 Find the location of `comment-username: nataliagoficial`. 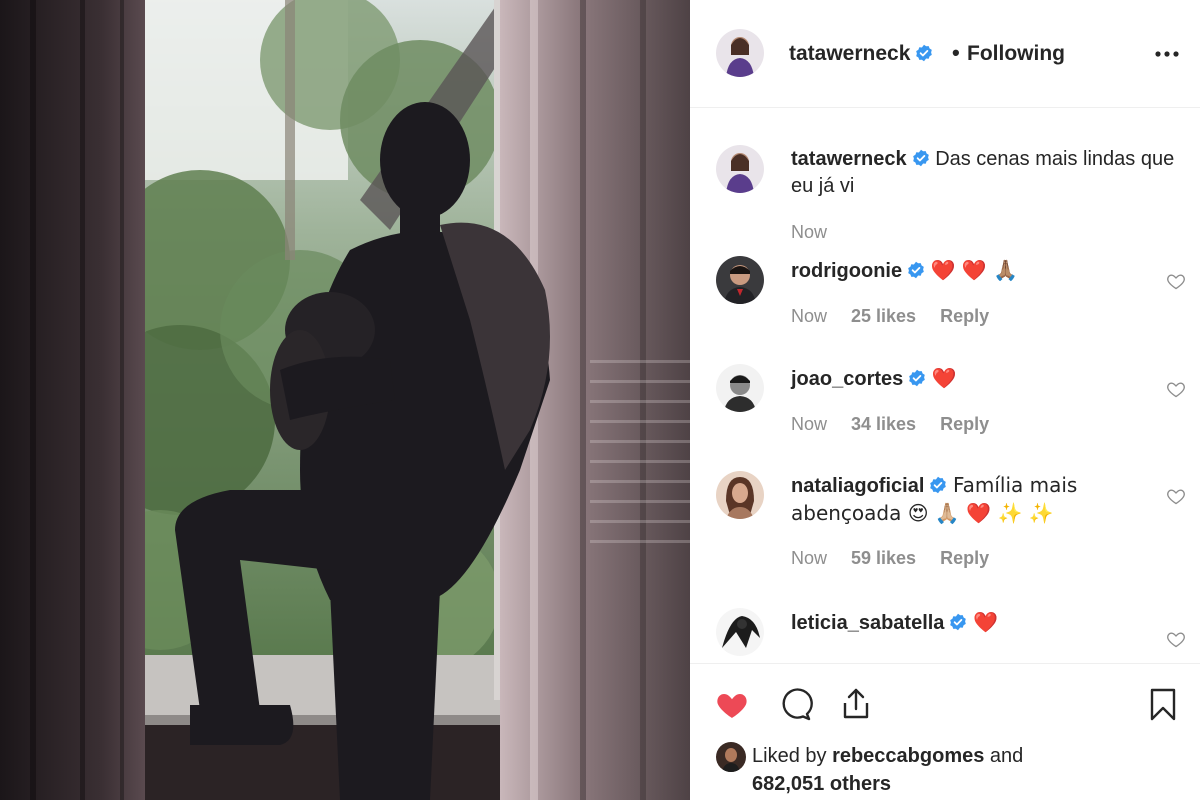

comment-username: nataliagoficial is located at coordinates (857, 486).